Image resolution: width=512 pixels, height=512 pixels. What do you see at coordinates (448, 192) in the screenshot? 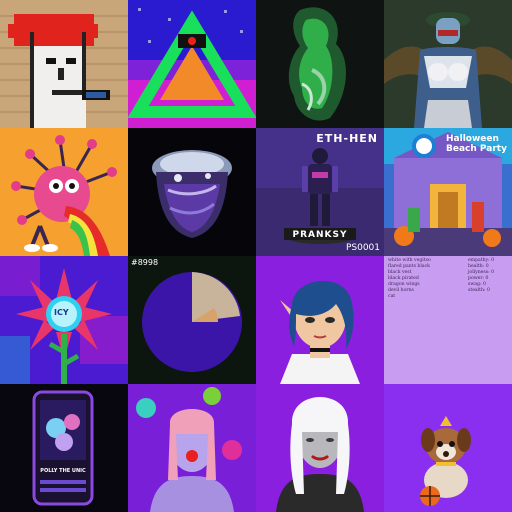
I see `nft-tile-8: Halloween Beach Party` at bounding box center [448, 192].